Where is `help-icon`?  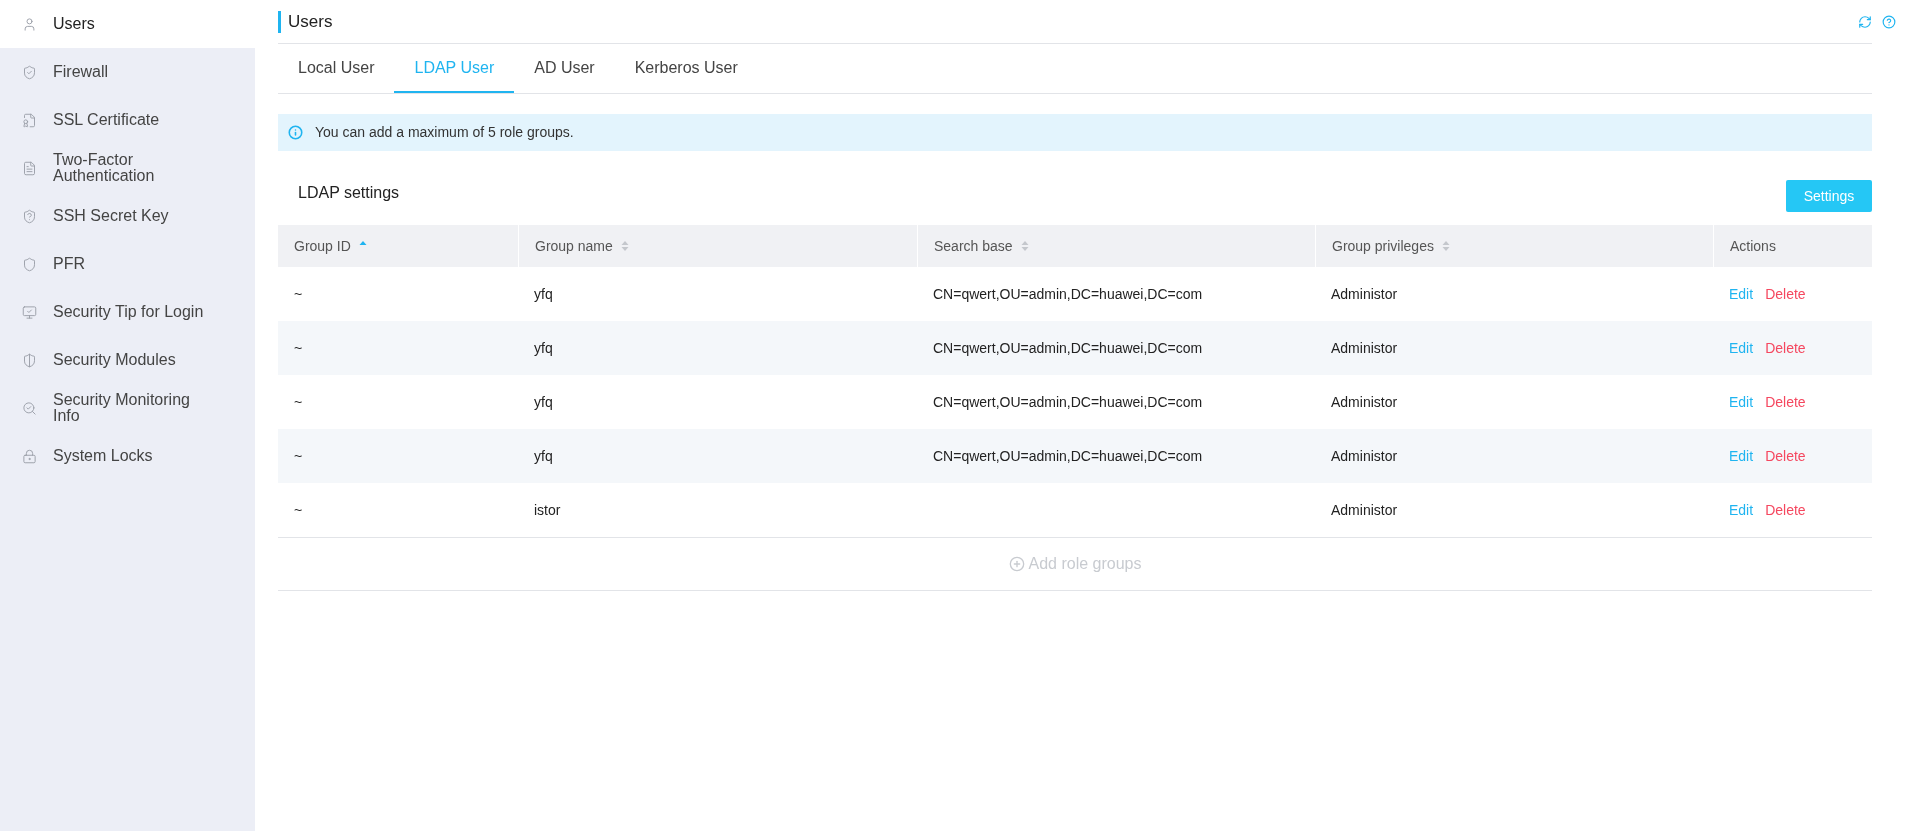
help-icon is located at coordinates (1889, 21).